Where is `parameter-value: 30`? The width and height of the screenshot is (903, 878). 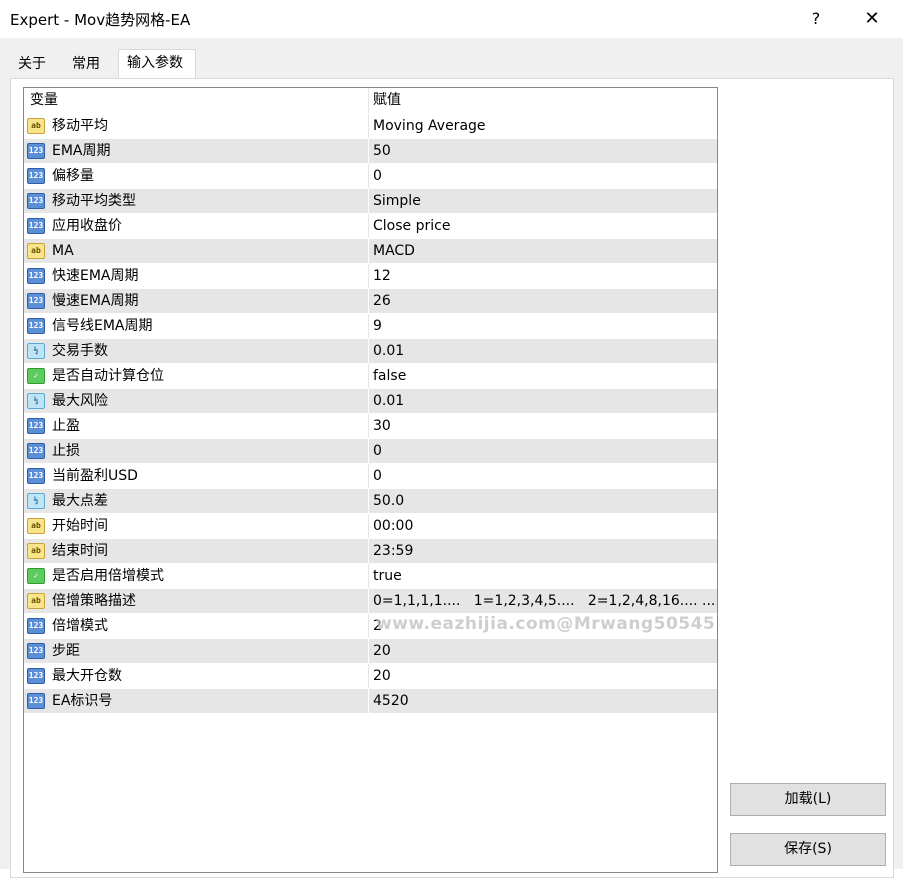 parameter-value: 30 is located at coordinates (382, 426).